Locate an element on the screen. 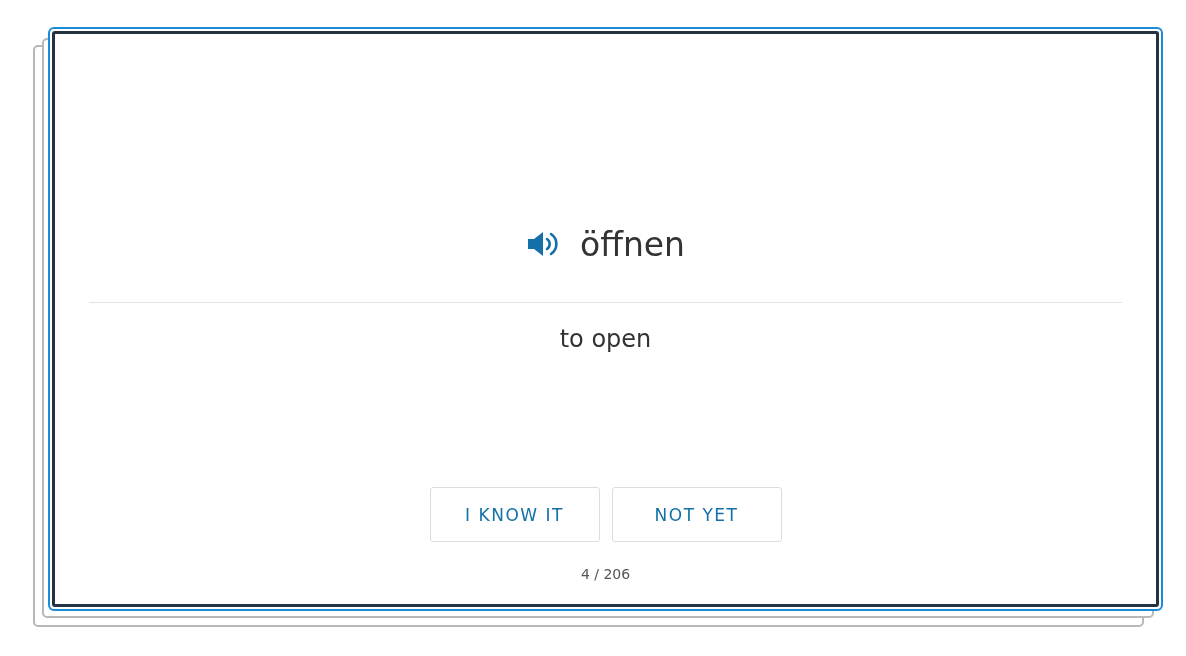 Image resolution: width=1186 pixels, height=656 pixels. term-text: öffnen is located at coordinates (632, 244).